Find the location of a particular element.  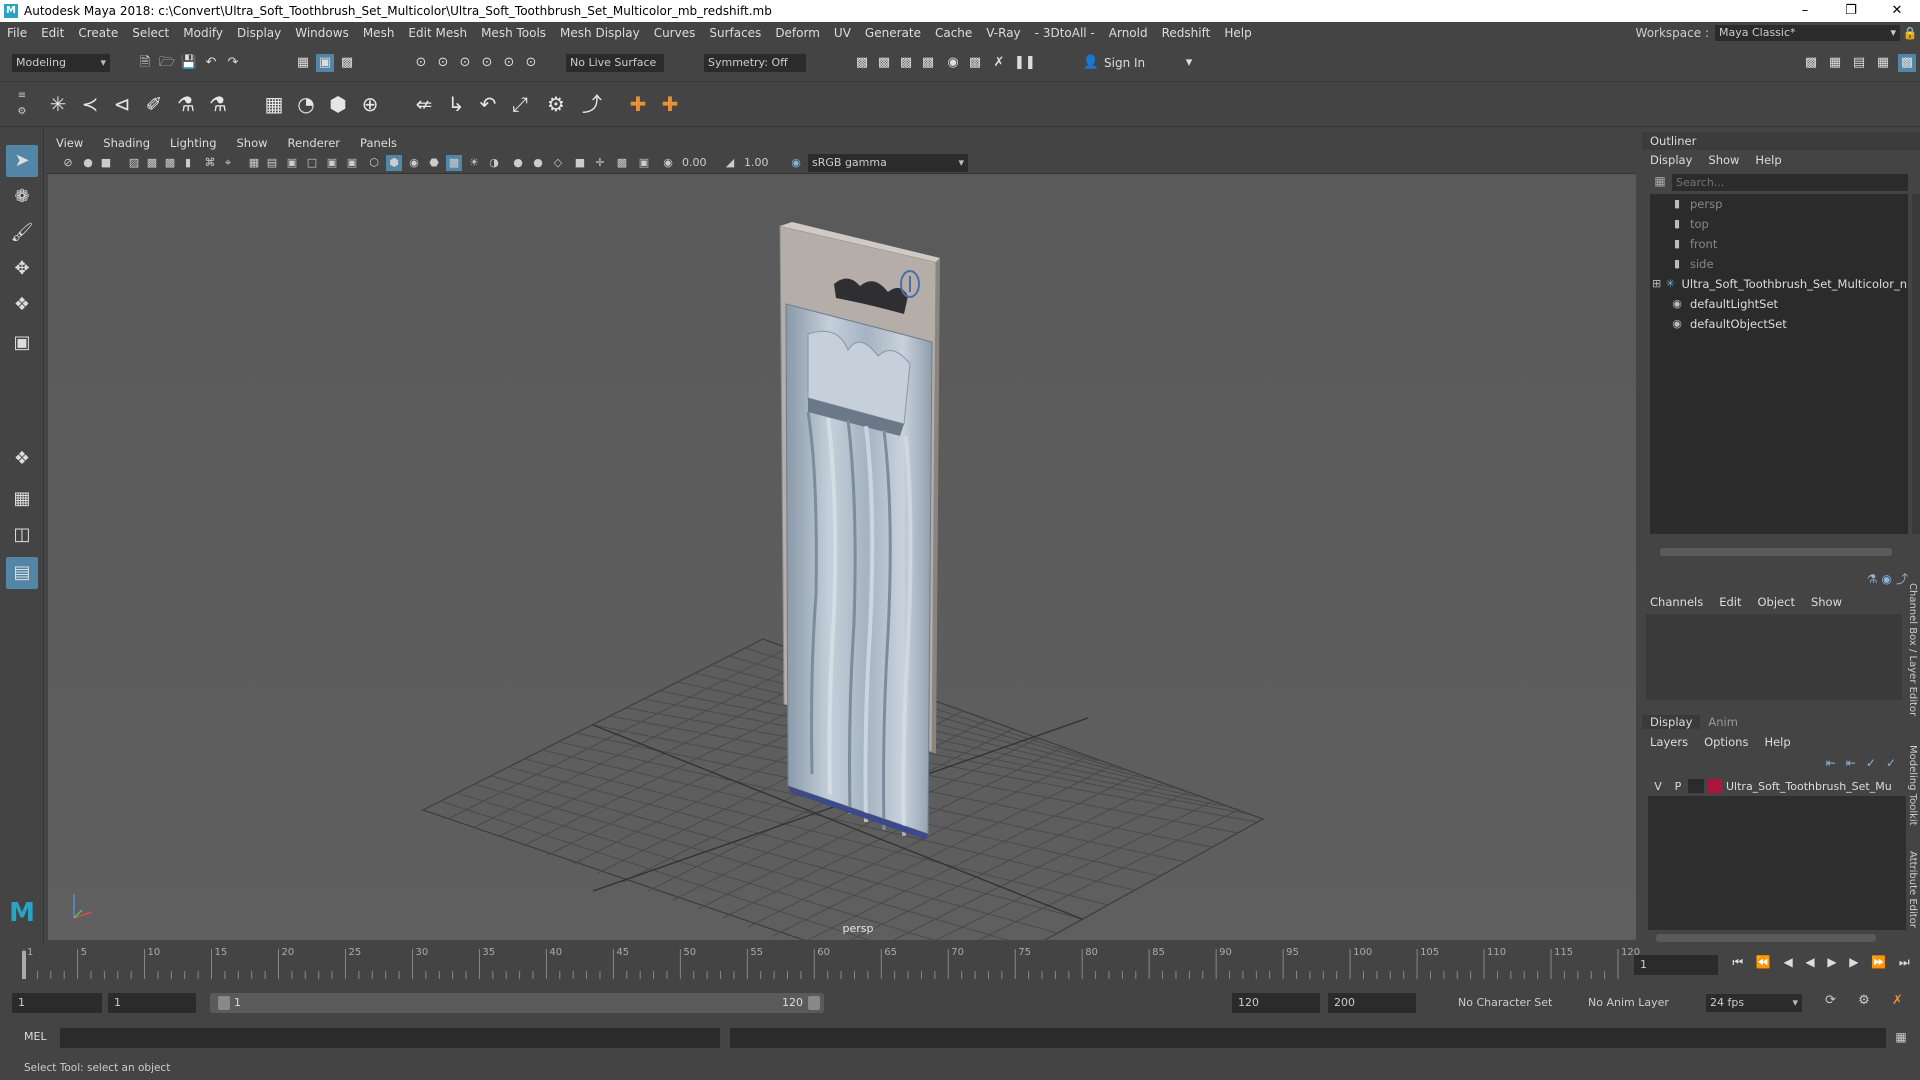

ambient-occlusion-icon: ◑ is located at coordinates (494, 163).